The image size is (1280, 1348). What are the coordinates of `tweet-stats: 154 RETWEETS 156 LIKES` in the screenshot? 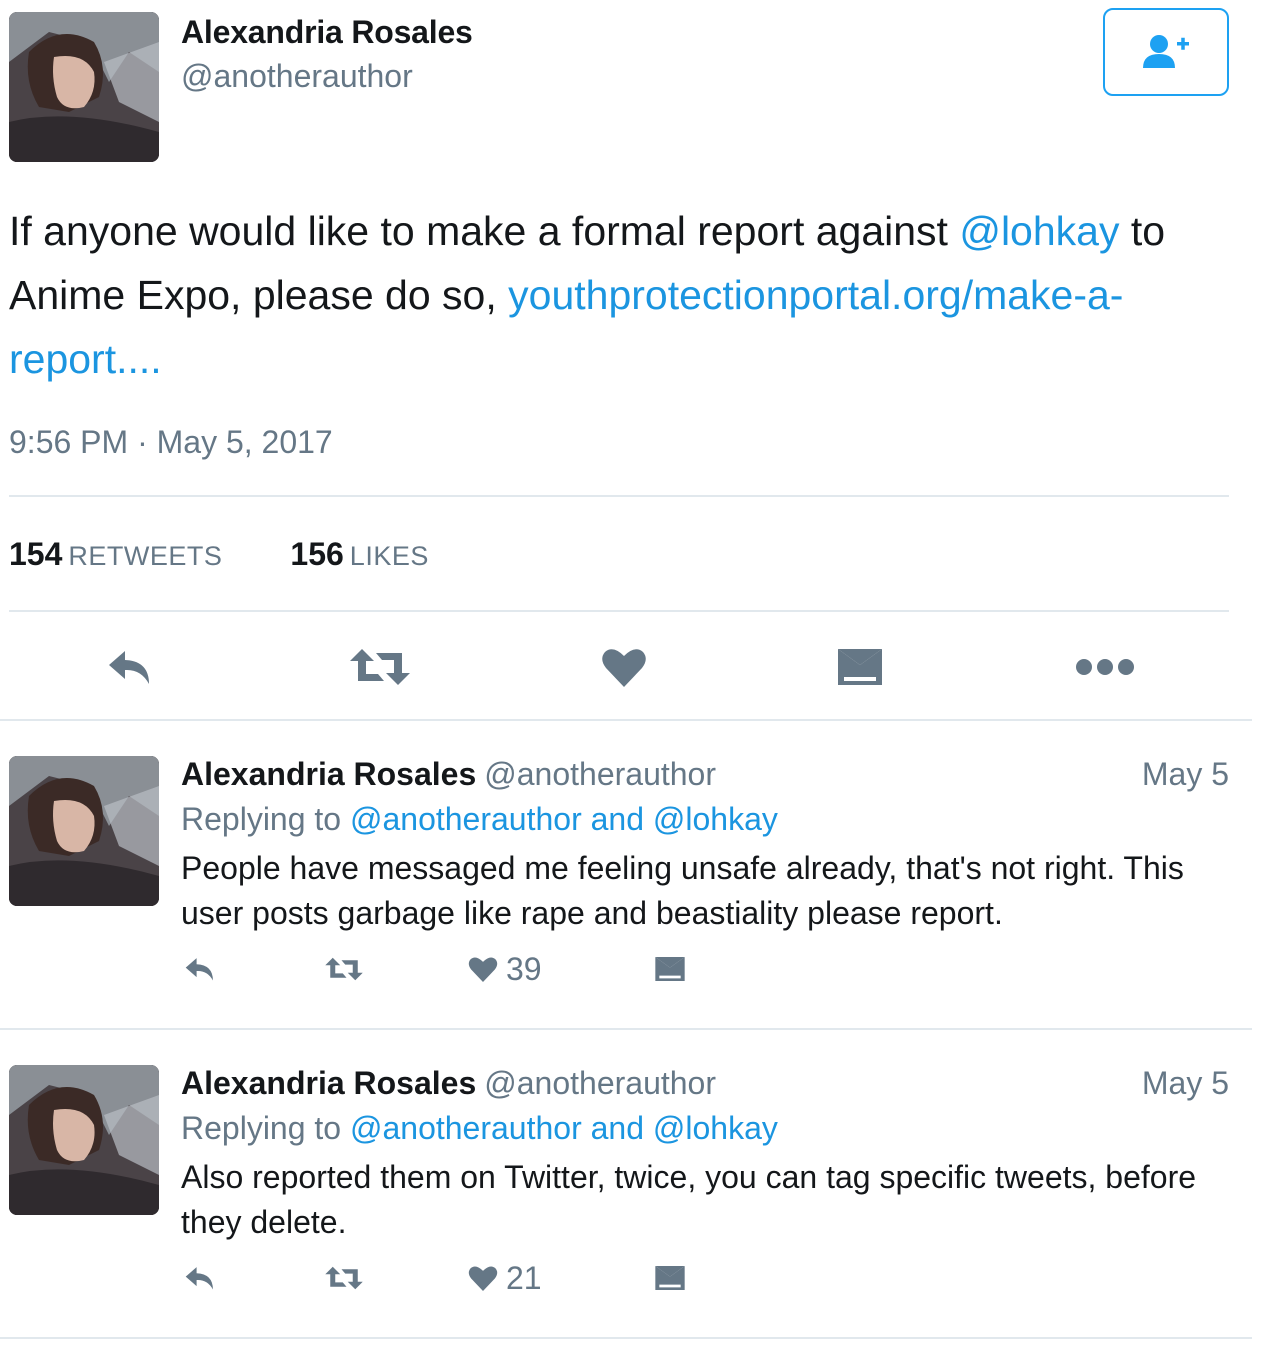 It's located at (219, 554).